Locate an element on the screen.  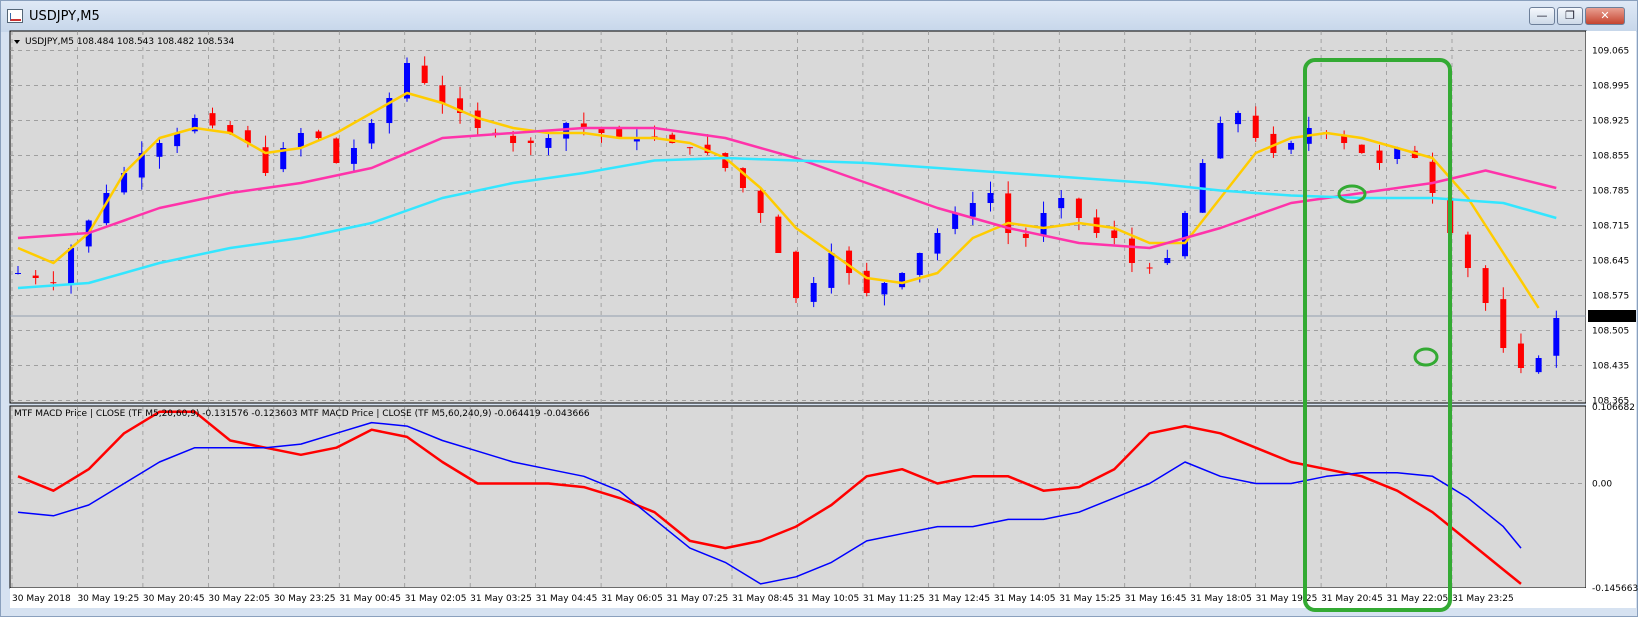
time-axis-tick-label: 31 May 07:25 is located at coordinates (698, 599).